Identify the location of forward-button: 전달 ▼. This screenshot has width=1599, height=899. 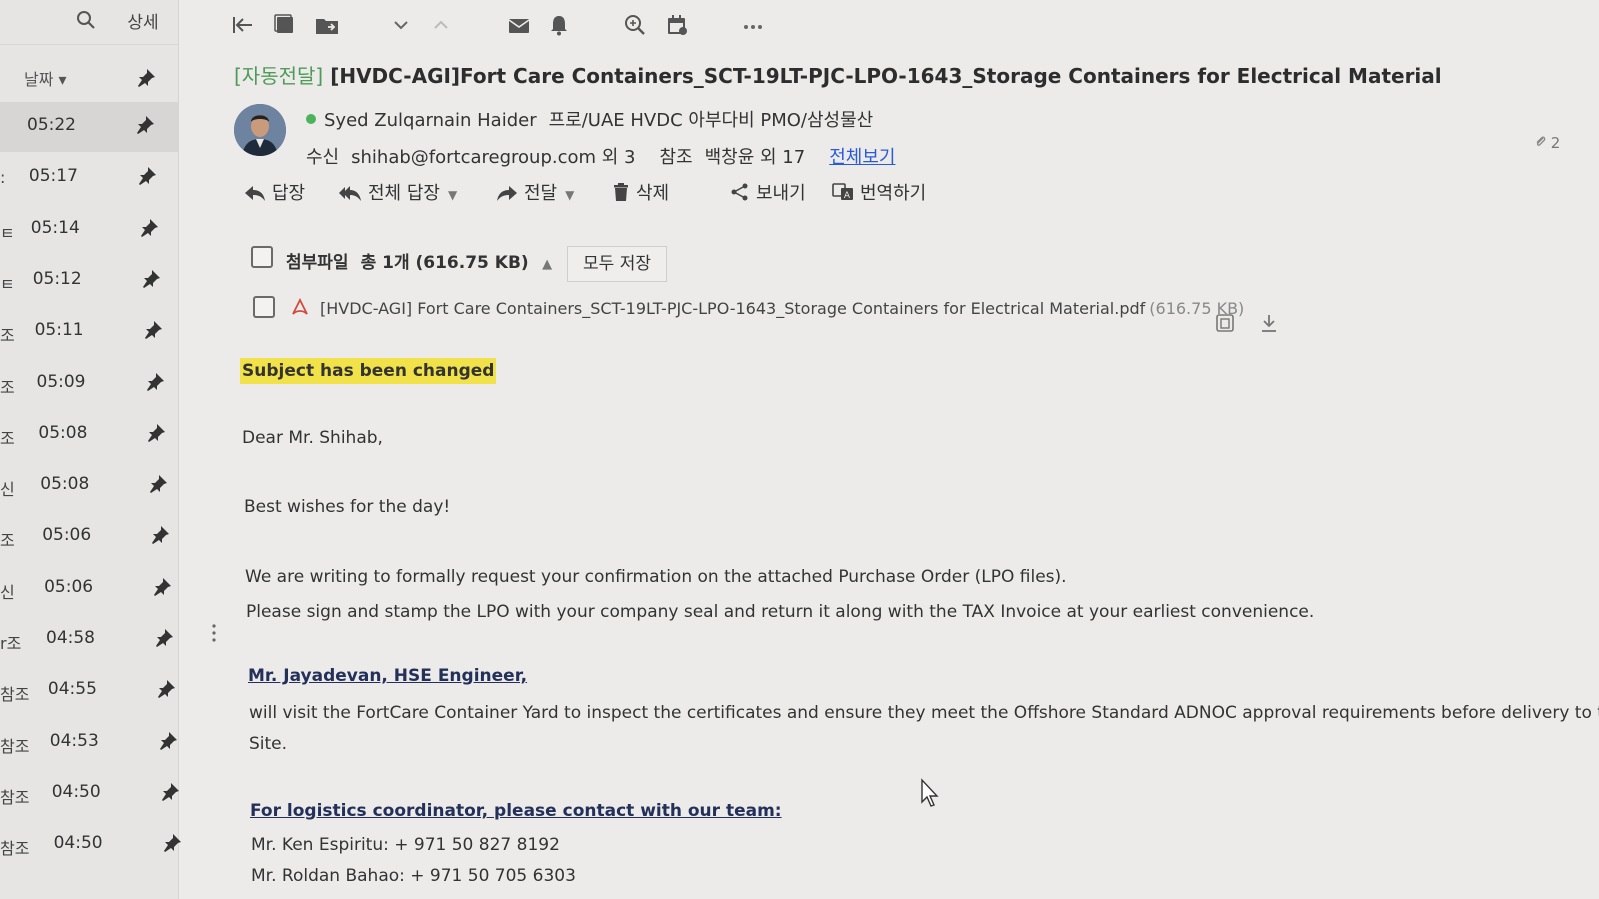
(535, 194).